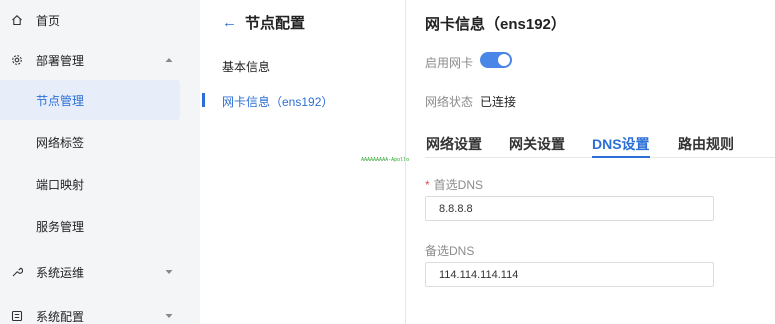 Image resolution: width=775 pixels, height=324 pixels. Describe the element at coordinates (100, 20) in the screenshot. I see `sidebar-item-home: 首页` at that location.